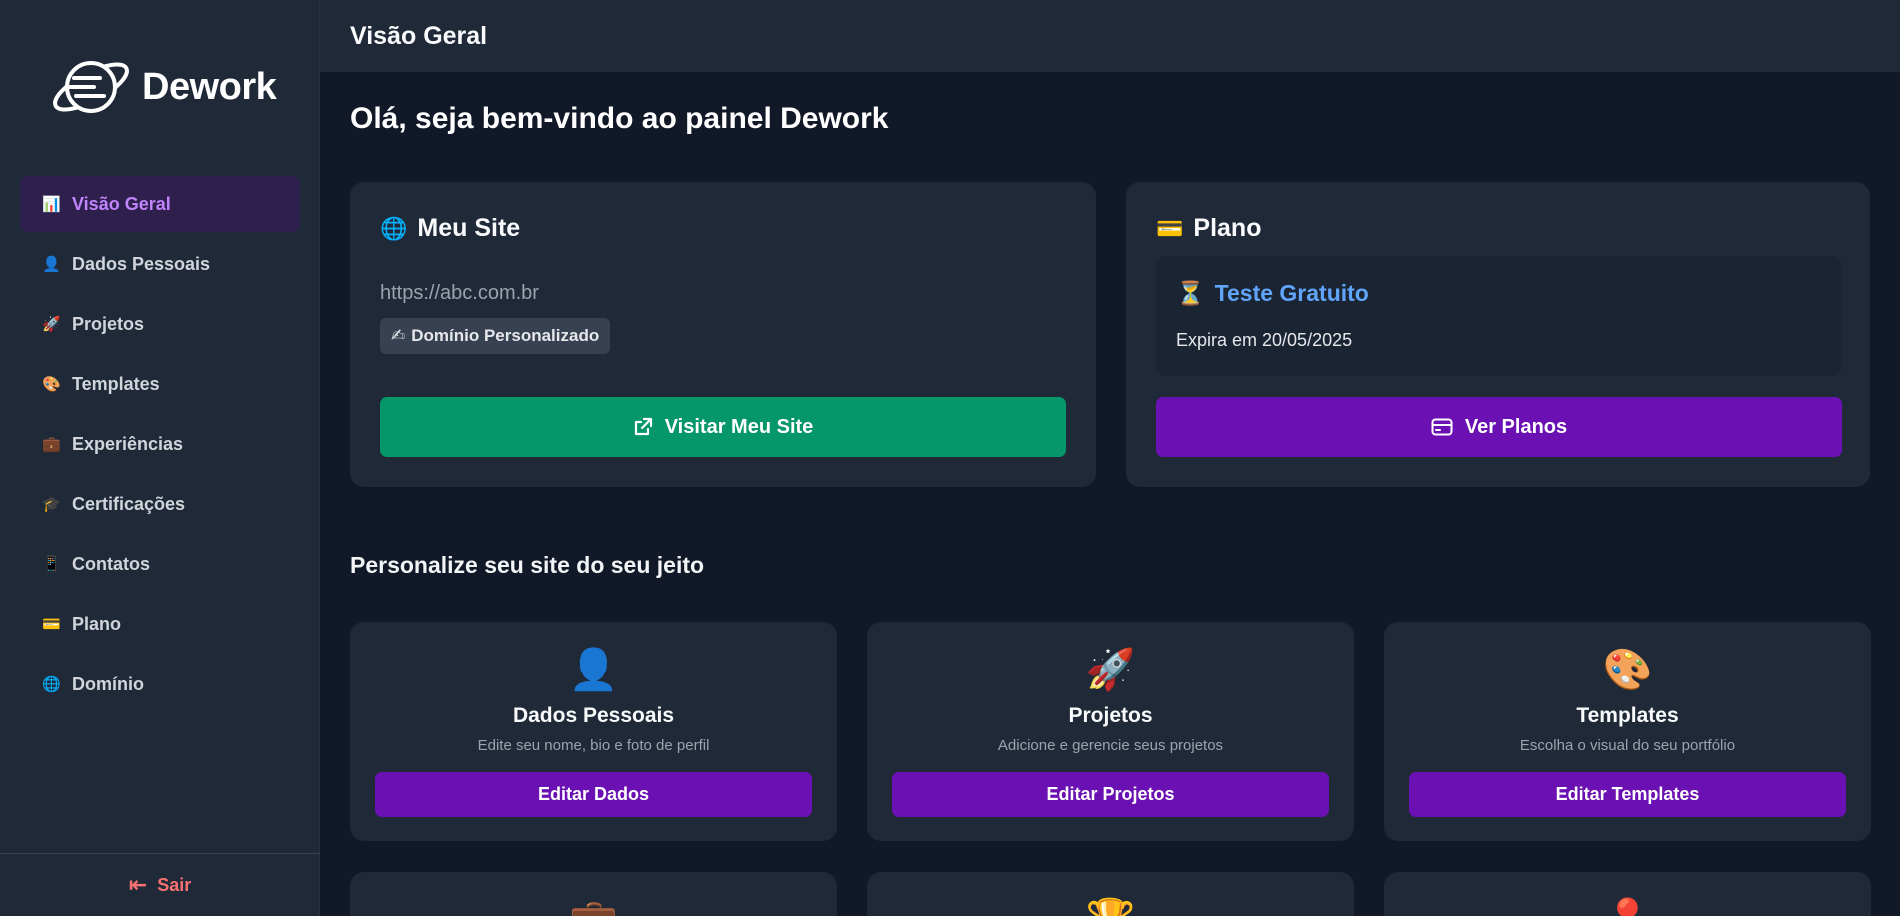 Image resolution: width=1900 pixels, height=916 pixels. What do you see at coordinates (1110, 36) in the screenshot?
I see `top-bar: Visão Geral` at bounding box center [1110, 36].